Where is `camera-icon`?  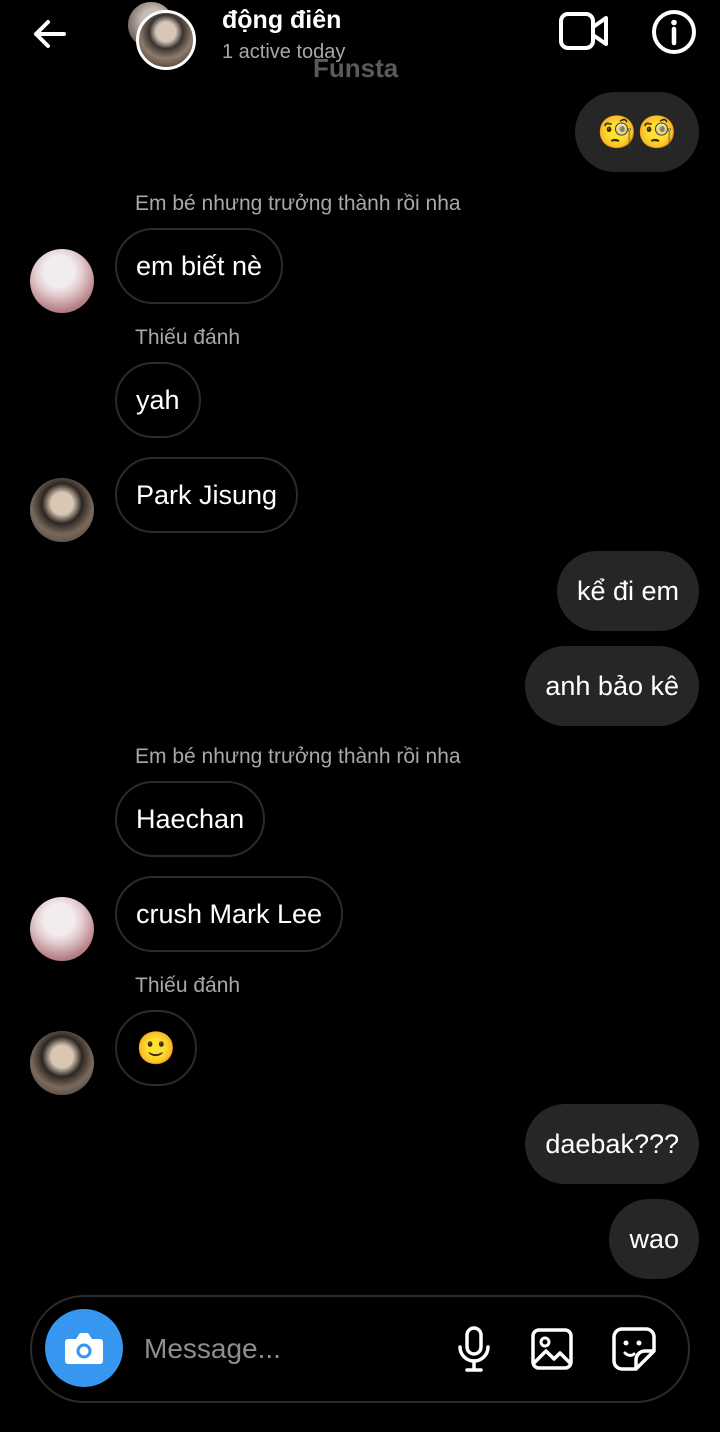
camera-icon is located at coordinates (84, 1348).